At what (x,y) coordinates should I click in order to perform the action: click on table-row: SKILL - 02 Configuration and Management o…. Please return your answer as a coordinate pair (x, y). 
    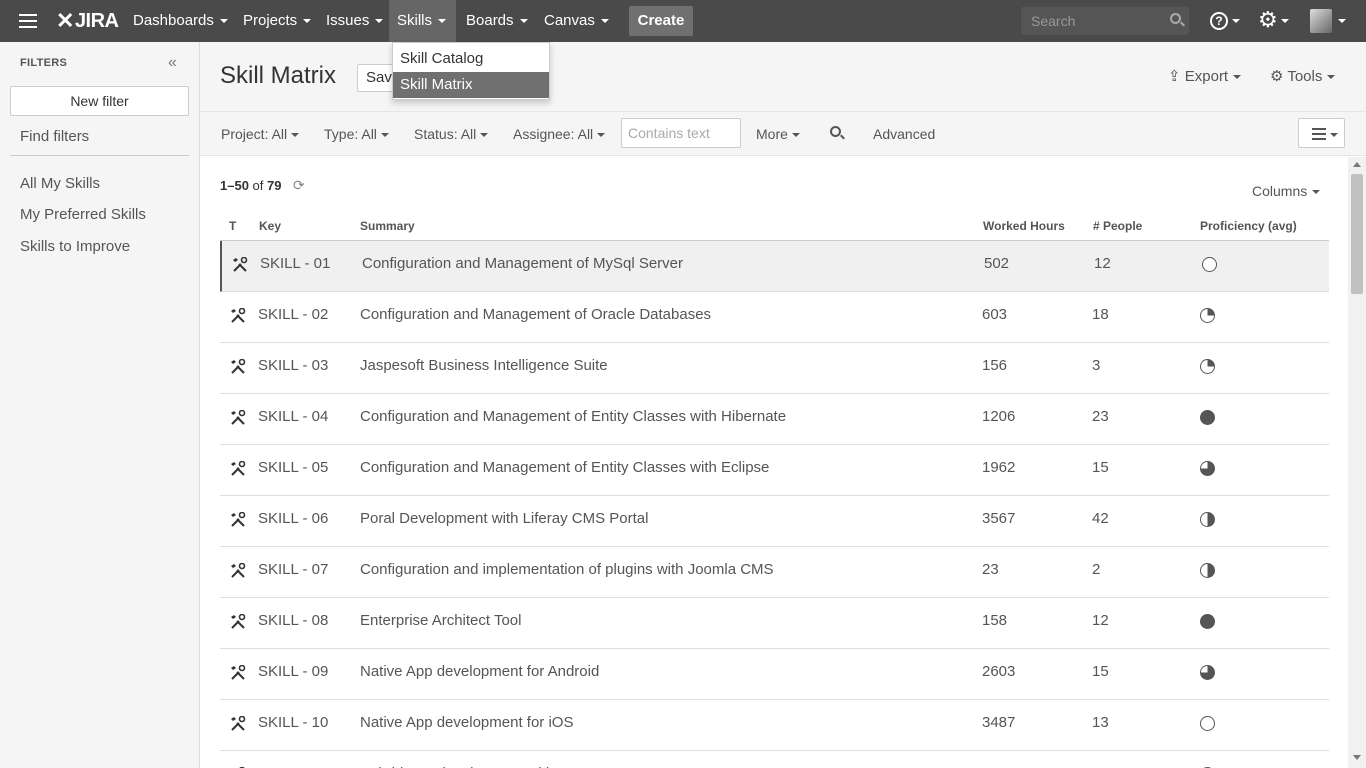
    Looking at the image, I should click on (774, 317).